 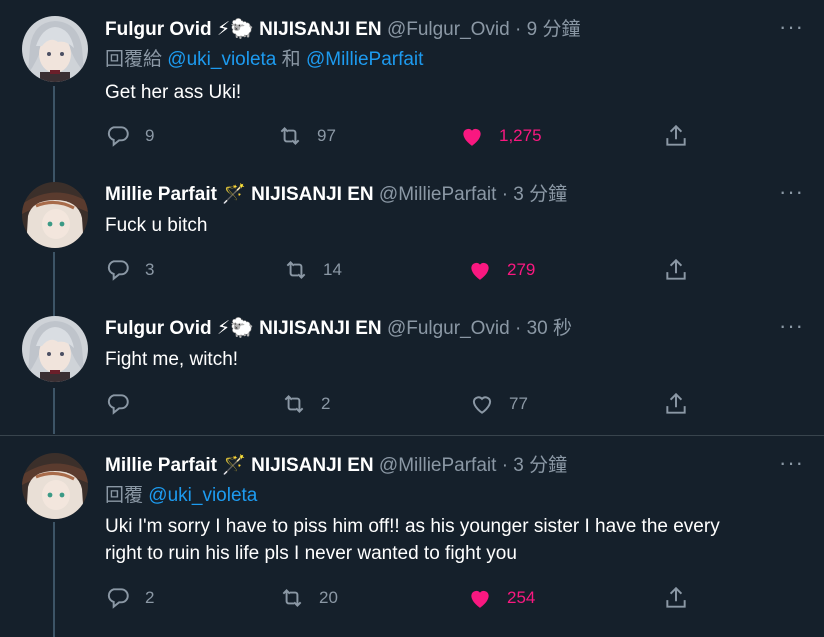 I want to click on retweet-button: 20, so click(x=308, y=598).